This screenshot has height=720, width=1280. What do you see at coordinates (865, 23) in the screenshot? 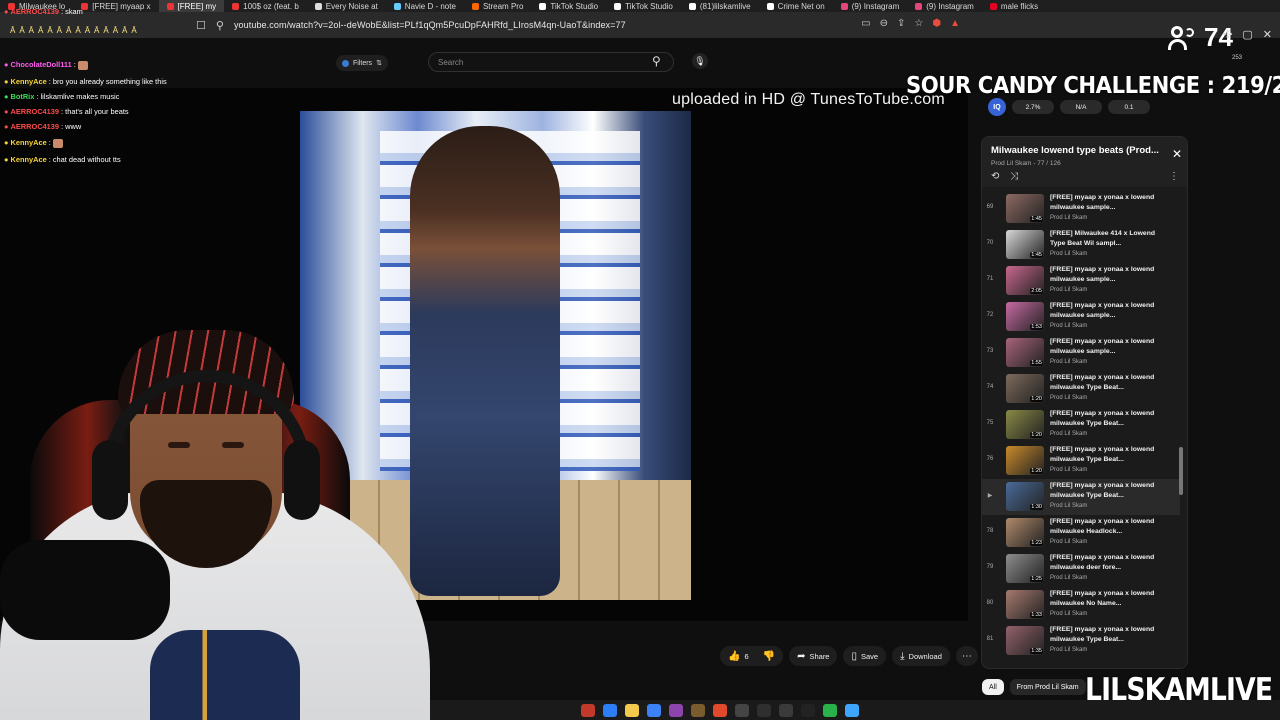
I see `cast-icon: ▭` at bounding box center [865, 23].